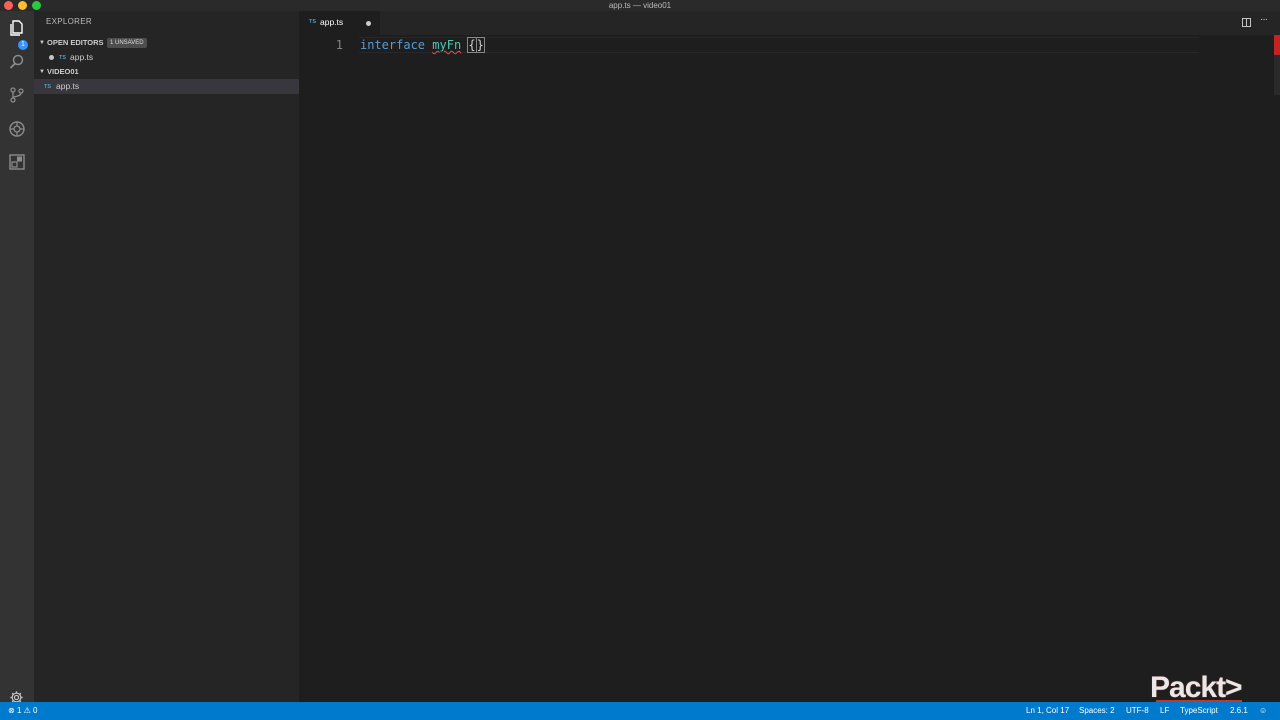  Describe the element at coordinates (1246, 22) in the screenshot. I see `split-editor-icon` at that location.